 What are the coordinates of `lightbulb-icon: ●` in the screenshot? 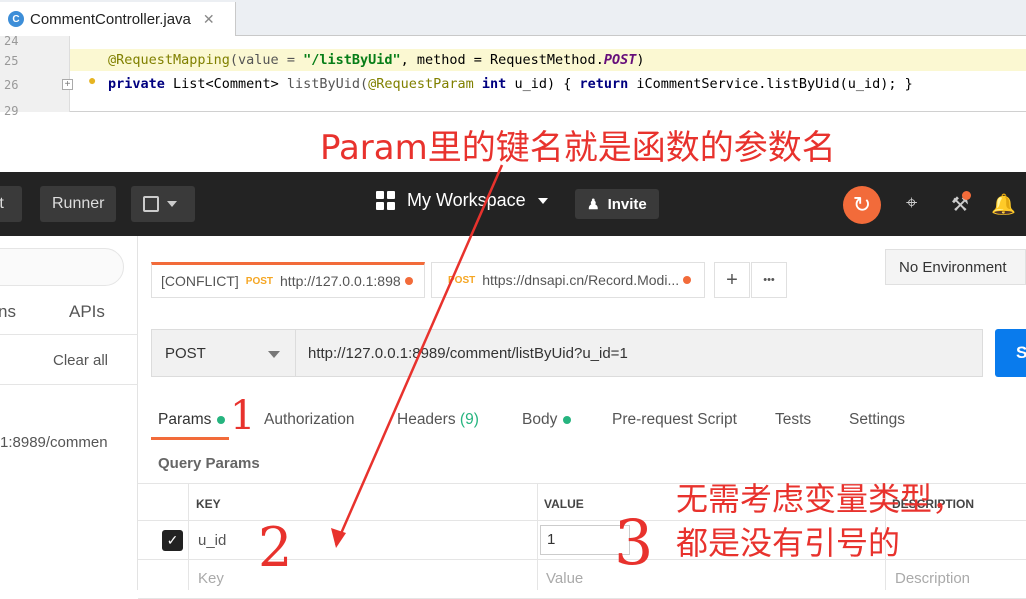 It's located at (92, 80).